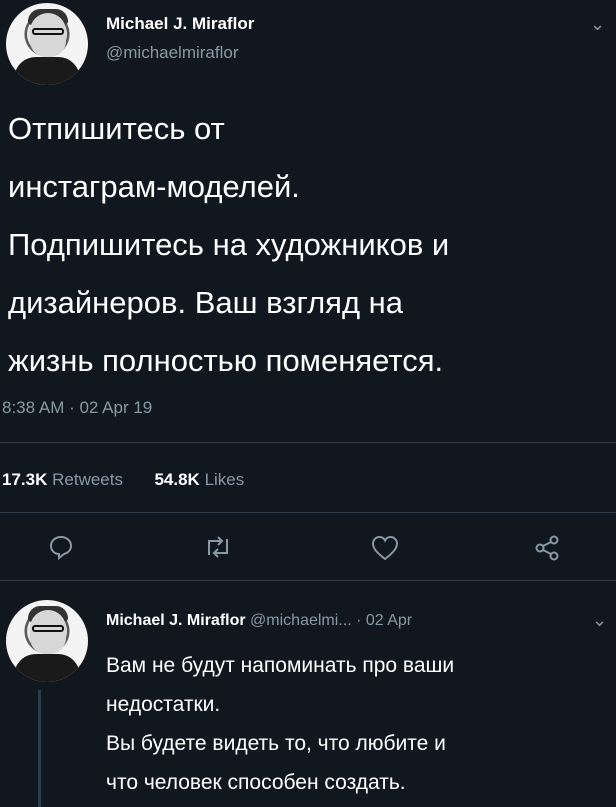 This screenshot has height=807, width=616. What do you see at coordinates (385, 548) in the screenshot?
I see `like-icon` at bounding box center [385, 548].